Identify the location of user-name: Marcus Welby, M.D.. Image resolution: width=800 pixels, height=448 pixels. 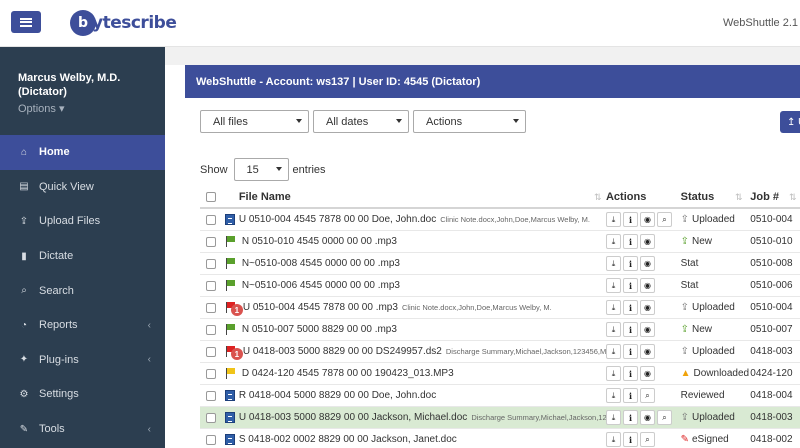
(69, 78).